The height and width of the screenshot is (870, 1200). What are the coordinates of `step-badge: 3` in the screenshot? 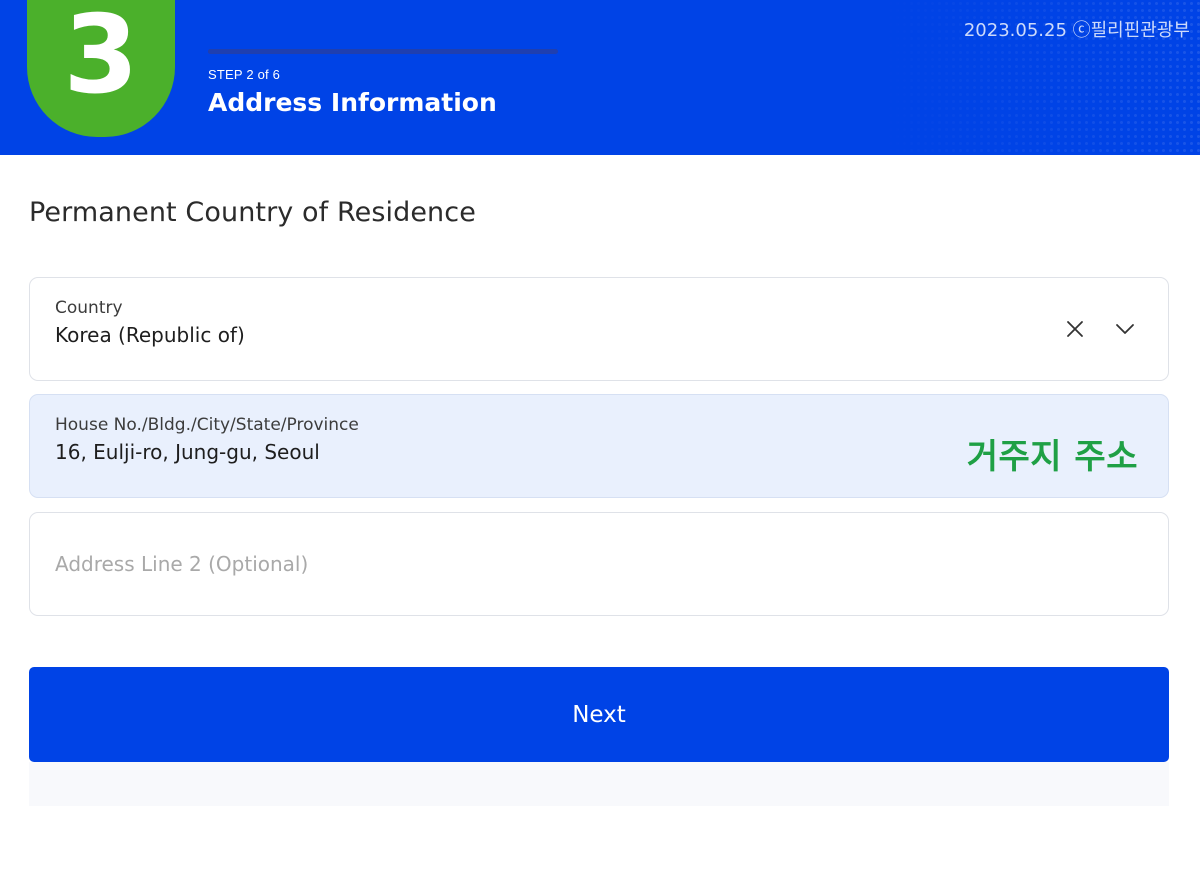 It's located at (101, 68).